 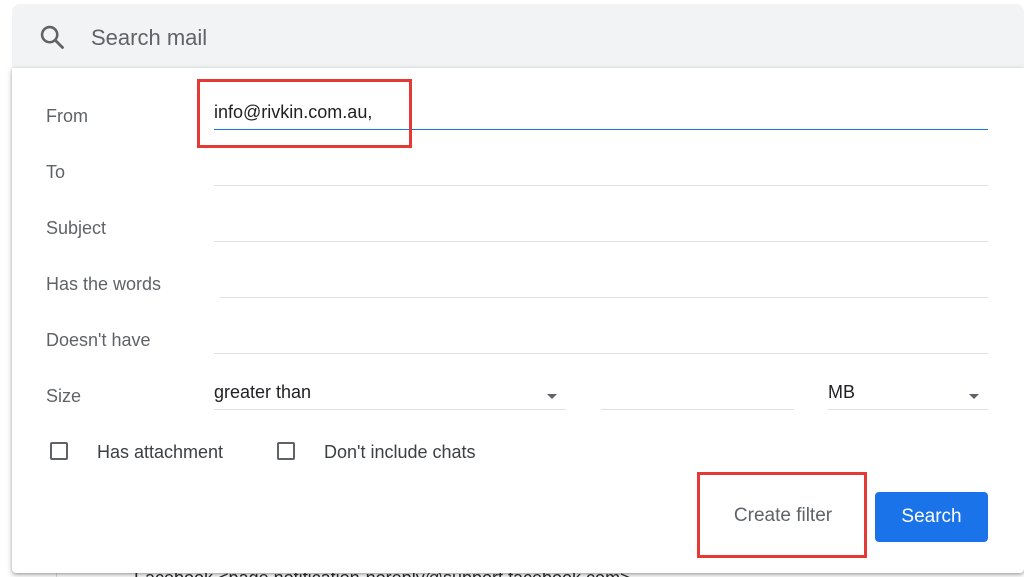 I want to click on doesnt-have-label: Doesn't have, so click(x=98, y=340).